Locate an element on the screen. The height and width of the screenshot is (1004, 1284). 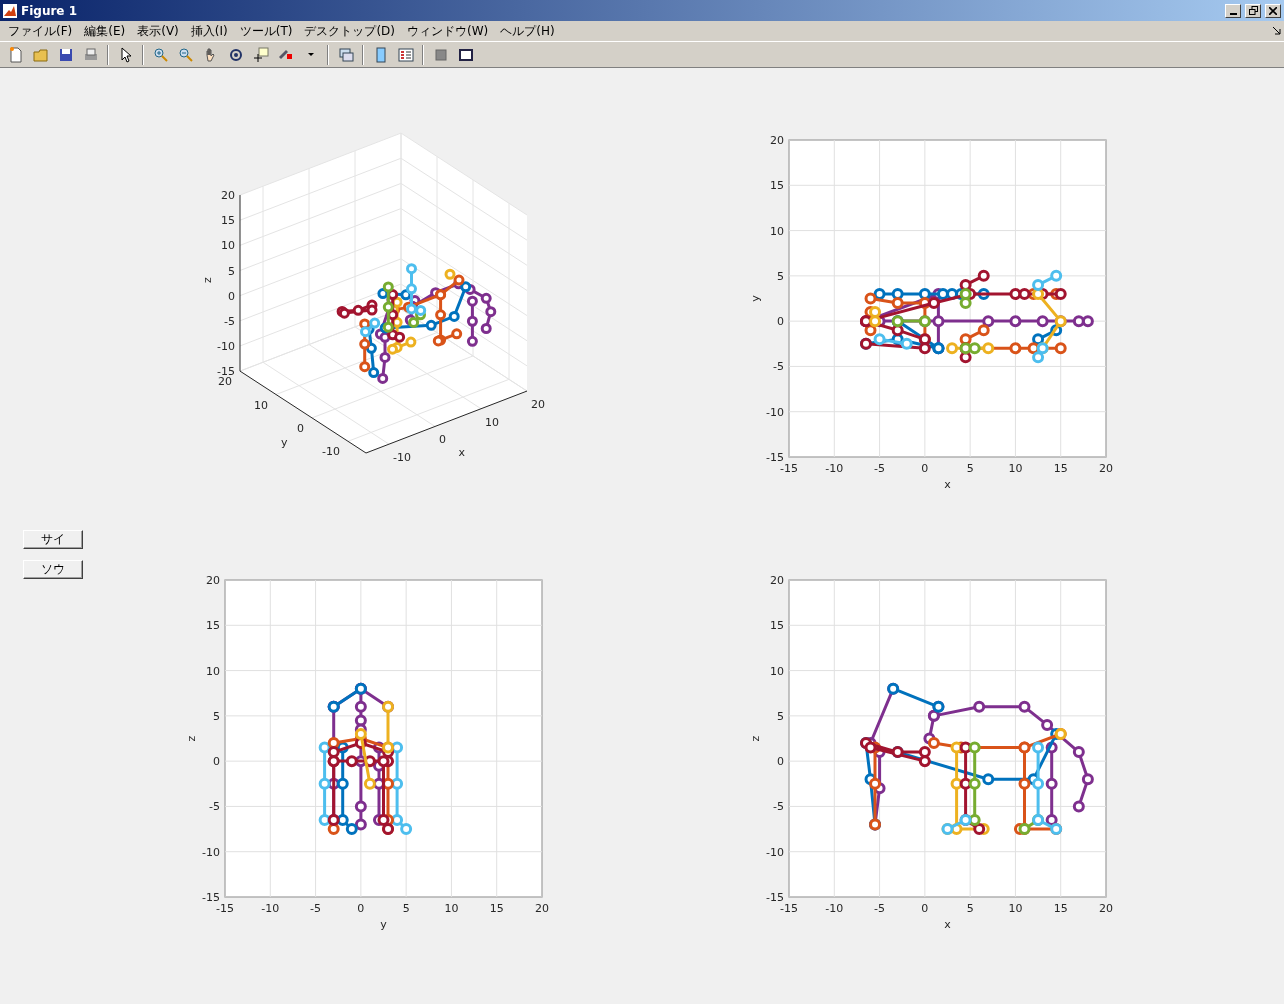
window-title: Figure 1 is located at coordinates (50, 10).